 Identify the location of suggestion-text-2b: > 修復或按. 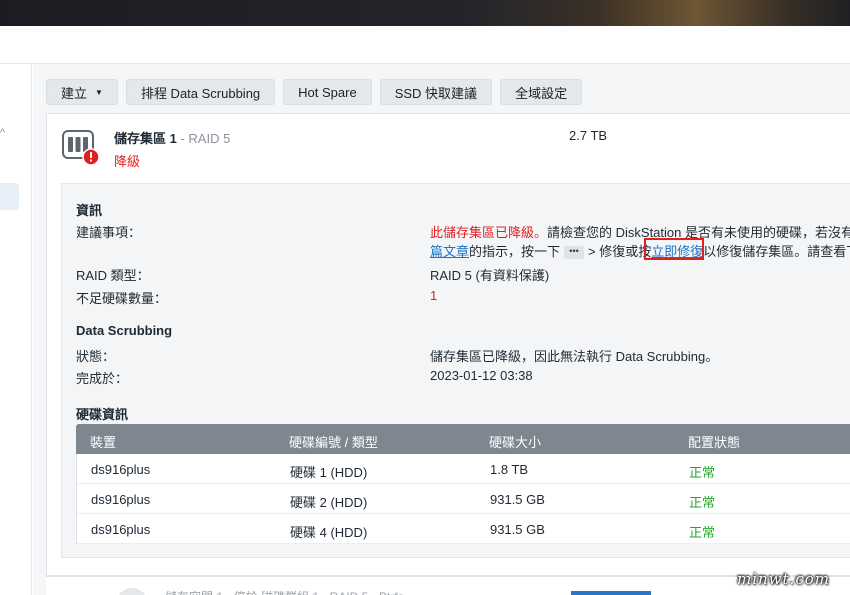
(620, 251).